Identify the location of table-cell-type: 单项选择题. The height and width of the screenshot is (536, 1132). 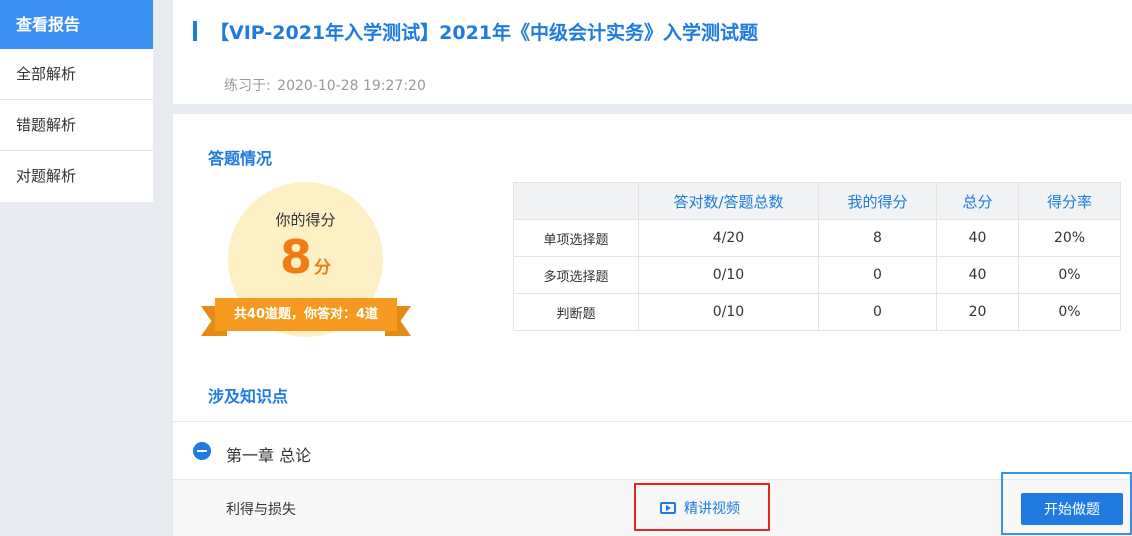
(576, 238).